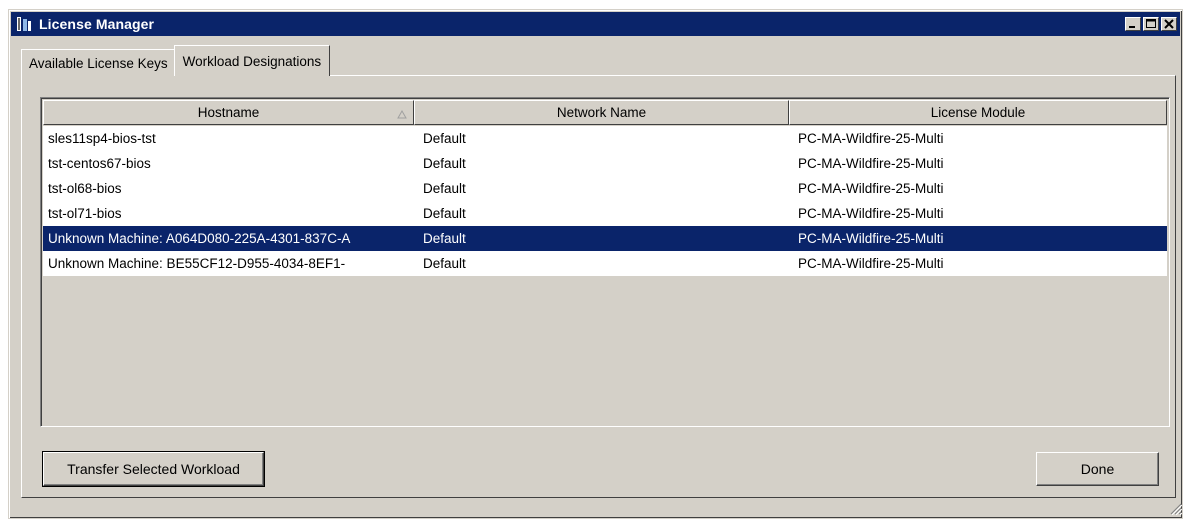 The height and width of the screenshot is (525, 1192). I want to click on hostname-cell: tst-centos67-bios, so click(99, 163).